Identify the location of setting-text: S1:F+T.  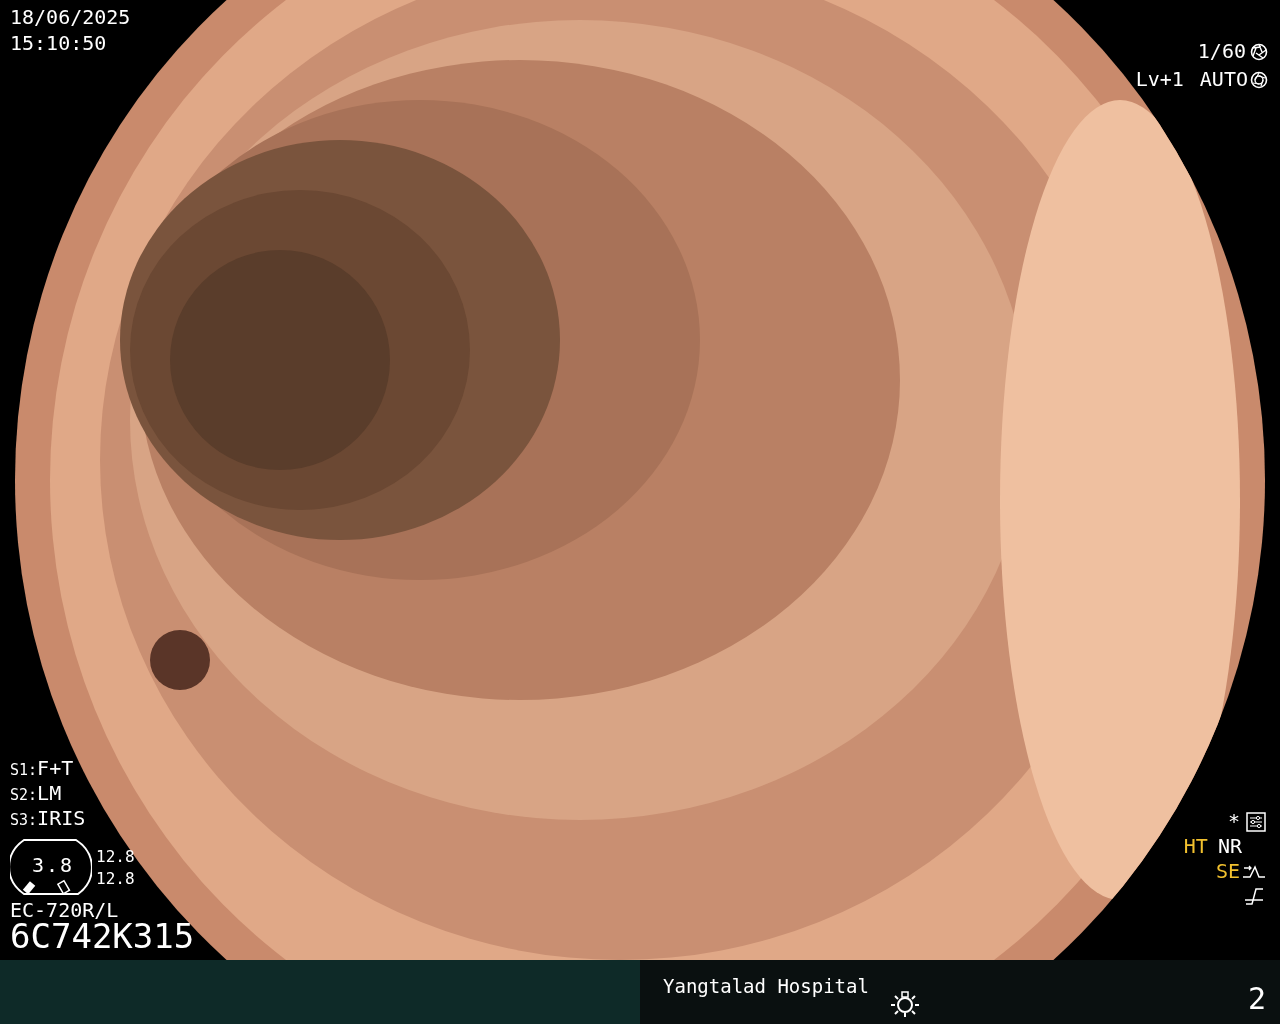
(42, 768).